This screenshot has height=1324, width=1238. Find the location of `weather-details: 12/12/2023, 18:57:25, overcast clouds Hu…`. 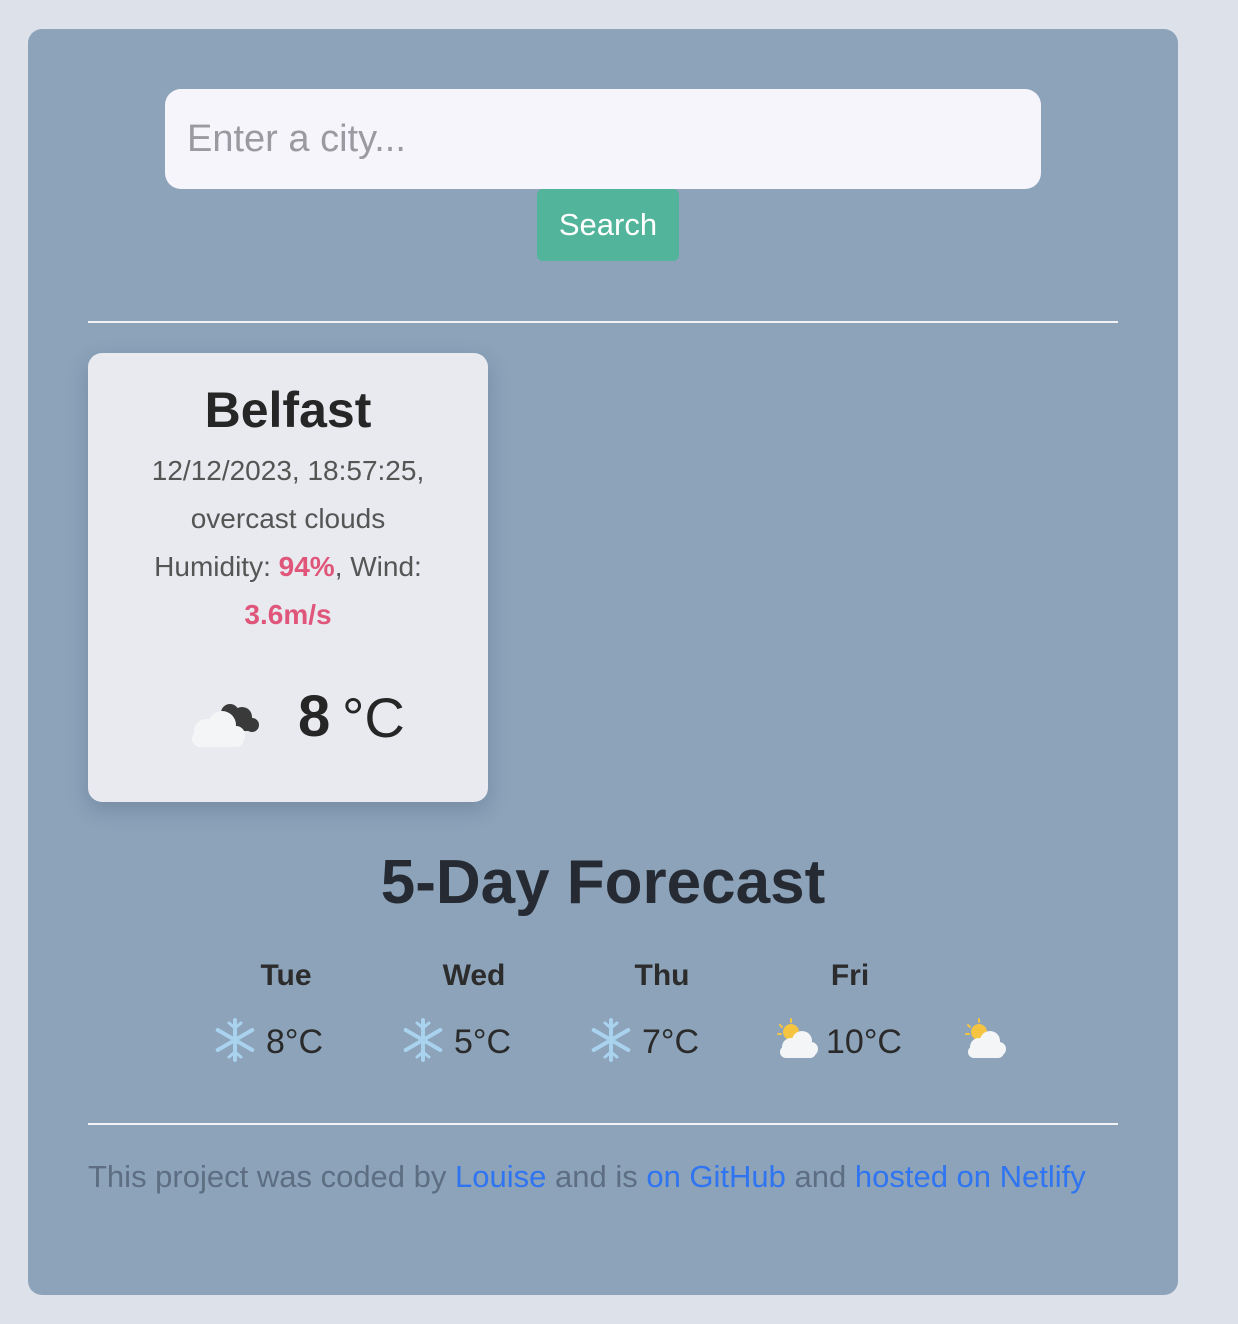

weather-details: 12/12/2023, 18:57:25, overcast clouds Hu… is located at coordinates (288, 543).